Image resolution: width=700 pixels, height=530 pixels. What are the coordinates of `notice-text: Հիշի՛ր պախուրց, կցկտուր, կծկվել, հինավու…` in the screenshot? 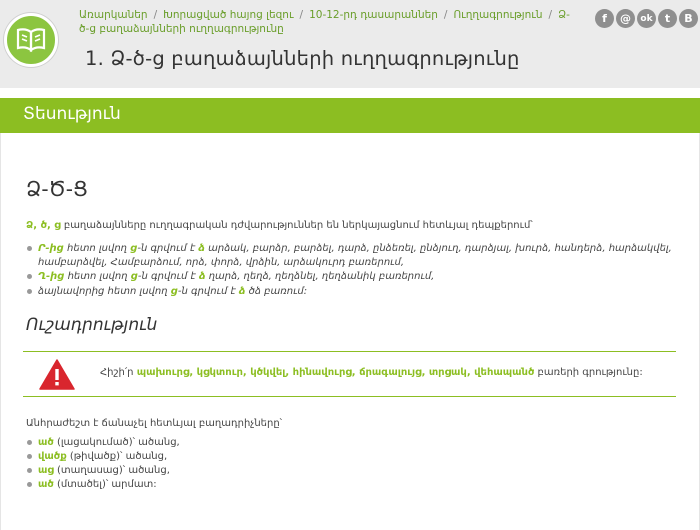 It's located at (371, 372).